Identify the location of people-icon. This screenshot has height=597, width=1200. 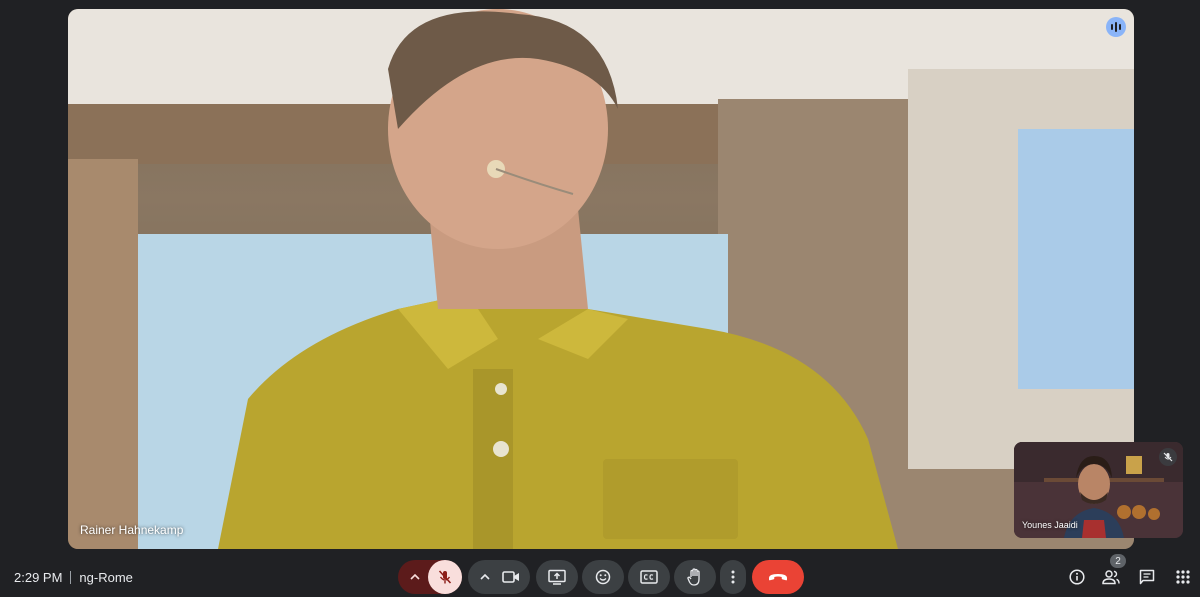
(1111, 577).